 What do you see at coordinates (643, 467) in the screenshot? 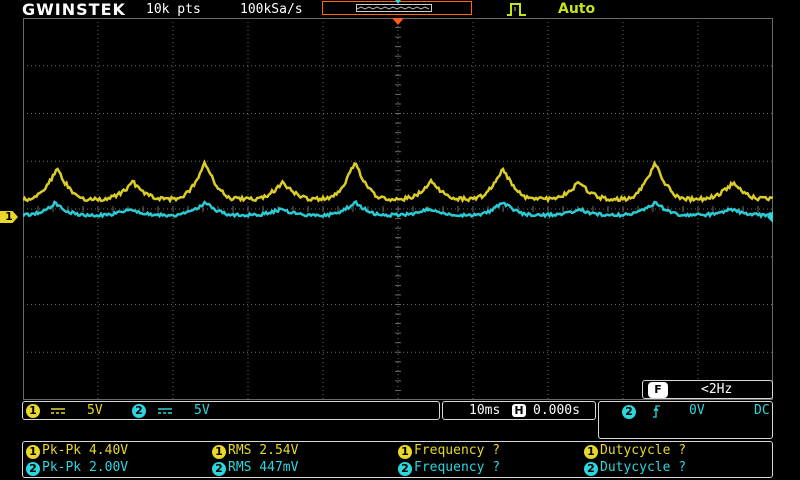
I see `meas-ch2-dutycycle: Dutycycle ?` at bounding box center [643, 467].